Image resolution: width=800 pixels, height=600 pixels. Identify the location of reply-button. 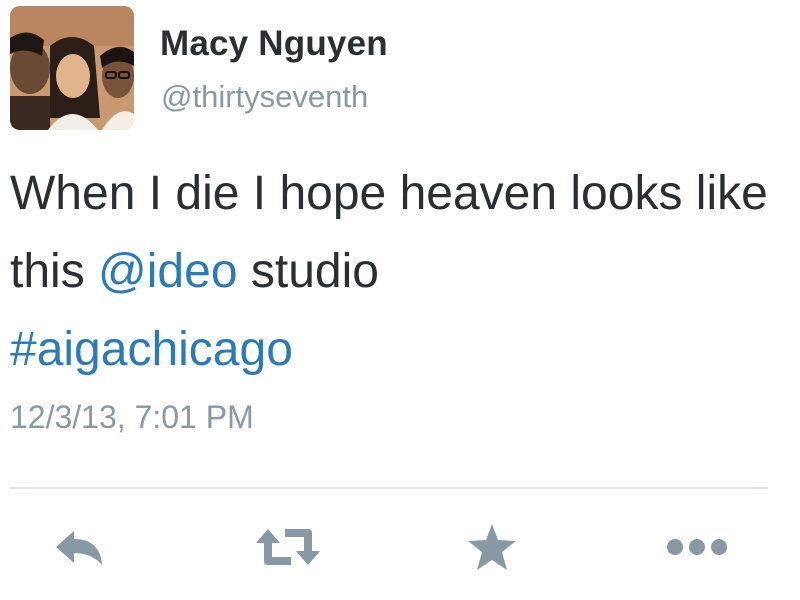
(80, 547).